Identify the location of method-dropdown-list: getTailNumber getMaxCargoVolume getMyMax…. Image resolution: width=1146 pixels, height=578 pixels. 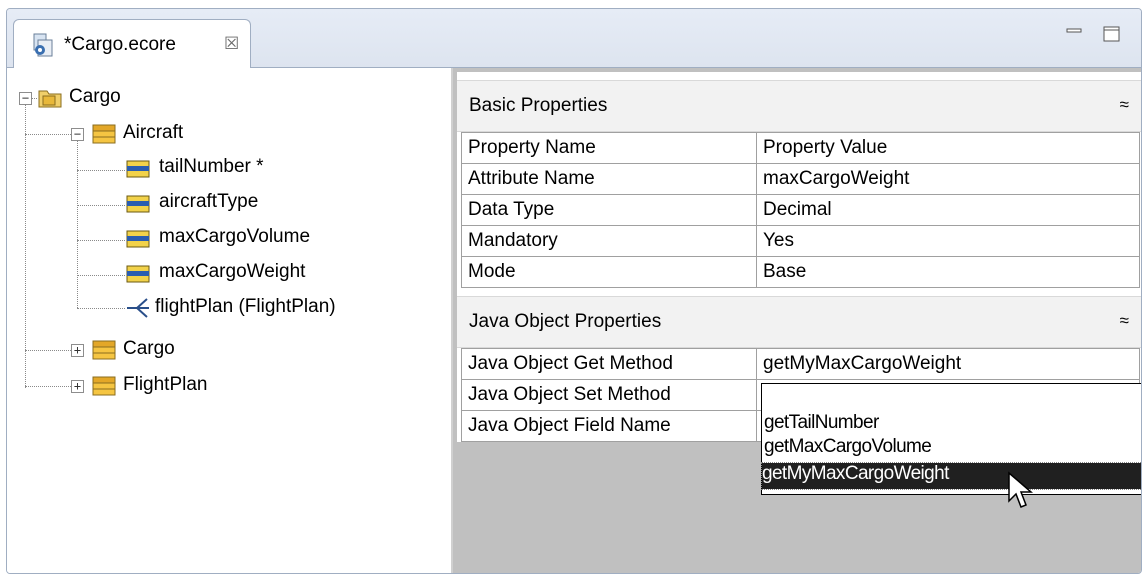
(951, 439).